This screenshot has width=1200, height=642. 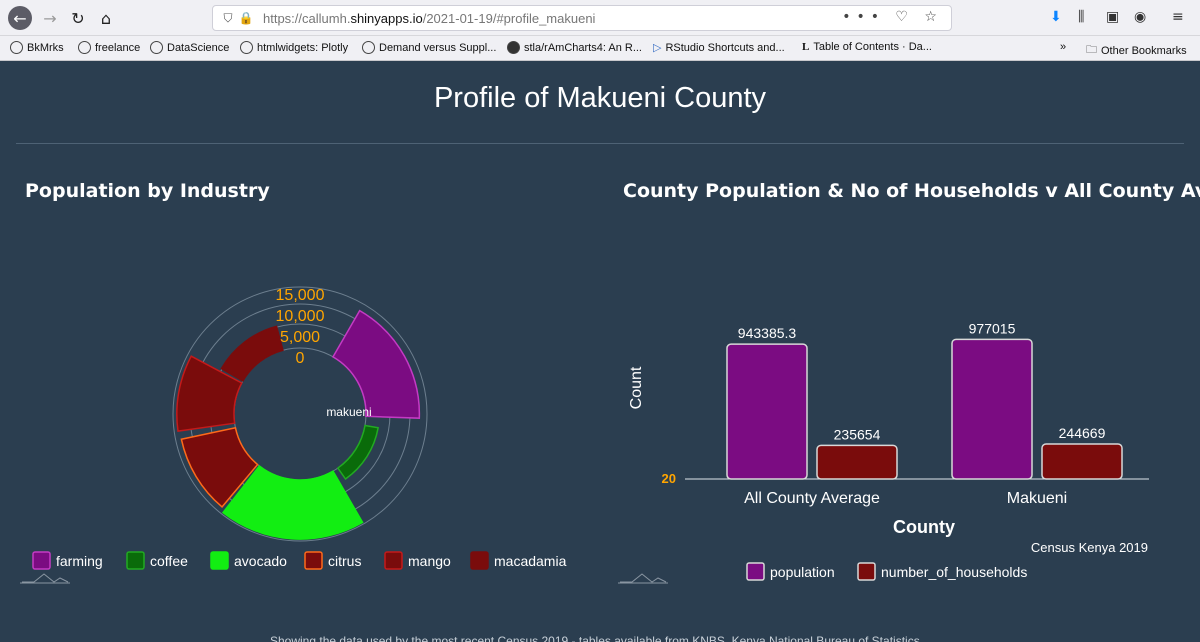 I want to click on legend-swatch-avocado, so click(x=219, y=560).